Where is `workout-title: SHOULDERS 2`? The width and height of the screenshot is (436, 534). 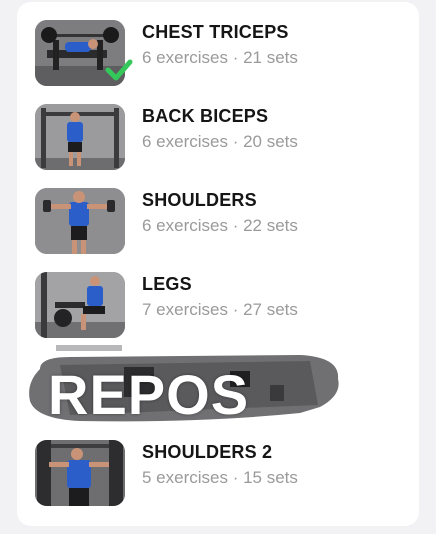 workout-title: SHOULDERS 2 is located at coordinates (207, 452).